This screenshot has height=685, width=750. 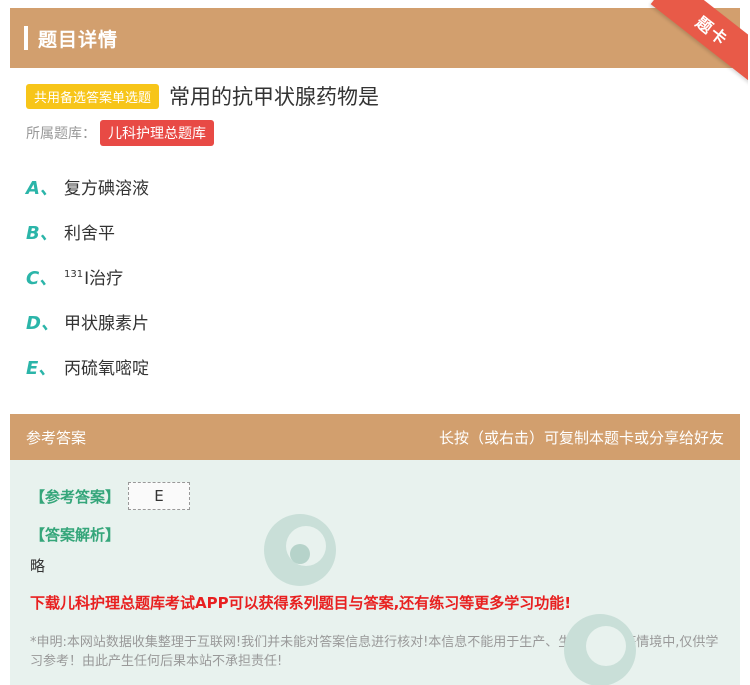 What do you see at coordinates (74, 275) in the screenshot?
I see `option-superscript: 131` at bounding box center [74, 275].